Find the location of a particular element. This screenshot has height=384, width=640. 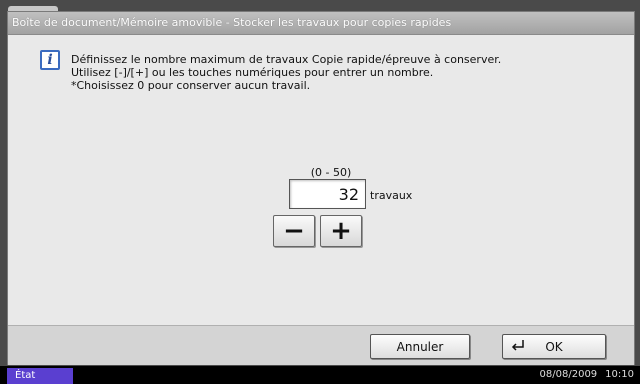

bottom-action-bar: Annuler OK is located at coordinates (321, 345).